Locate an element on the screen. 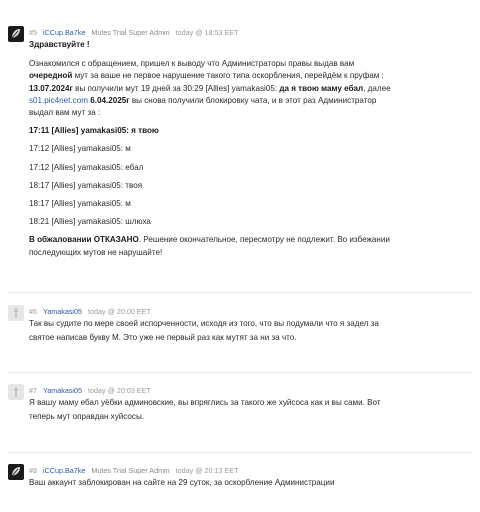 Image resolution: width=480 pixels, height=512 pixels. proof-link: s01.pic4net.com is located at coordinates (58, 100).